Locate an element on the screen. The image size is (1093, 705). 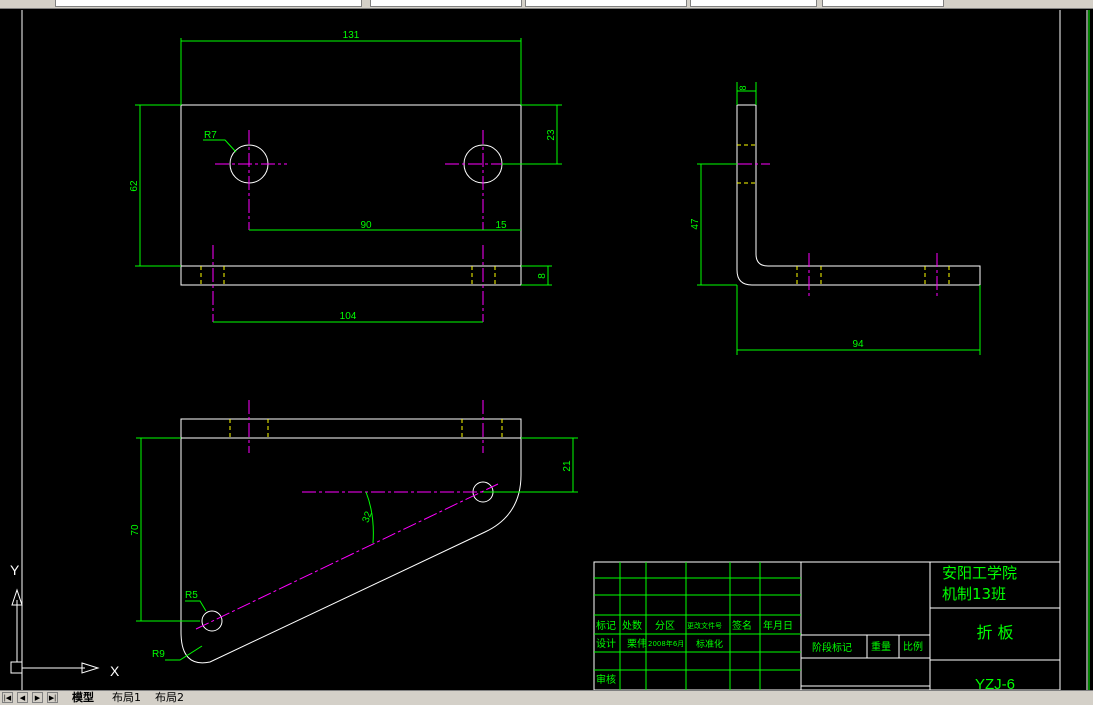
header-date: 年月日 is located at coordinates (778, 625).